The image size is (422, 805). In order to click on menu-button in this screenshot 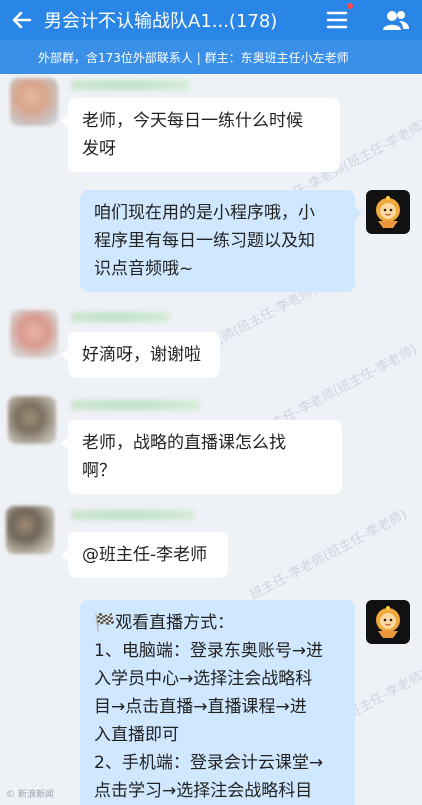, I will do `click(337, 20)`.